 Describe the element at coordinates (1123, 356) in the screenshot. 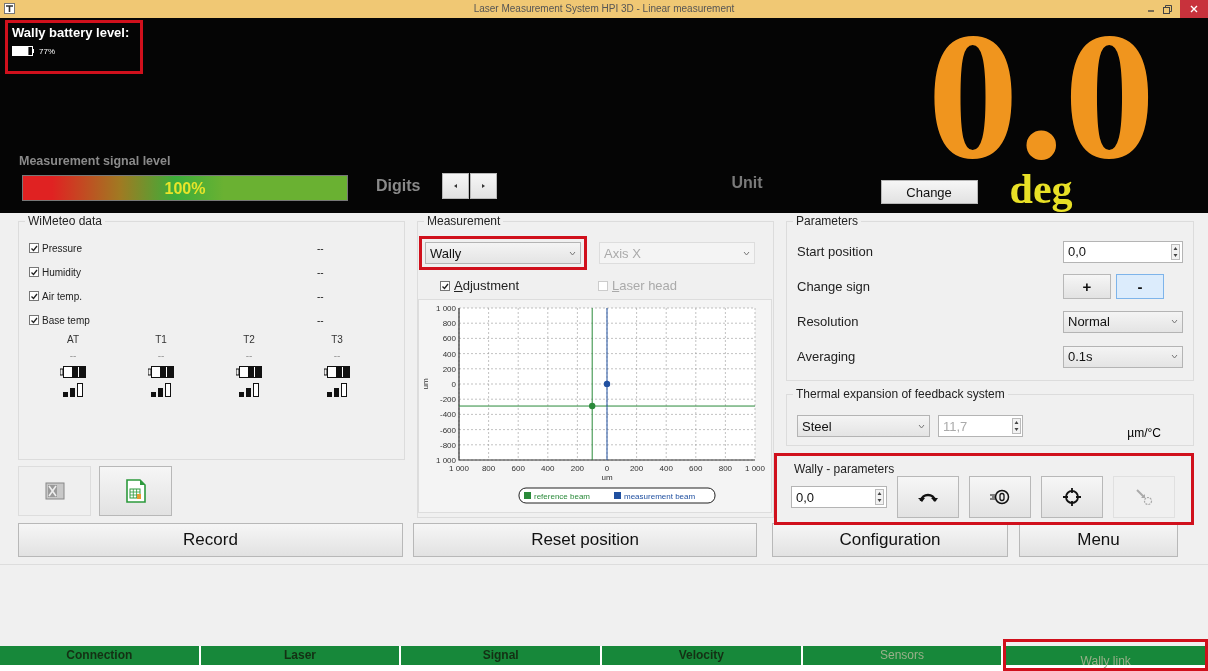

I see `dropdown: 0.1s` at that location.